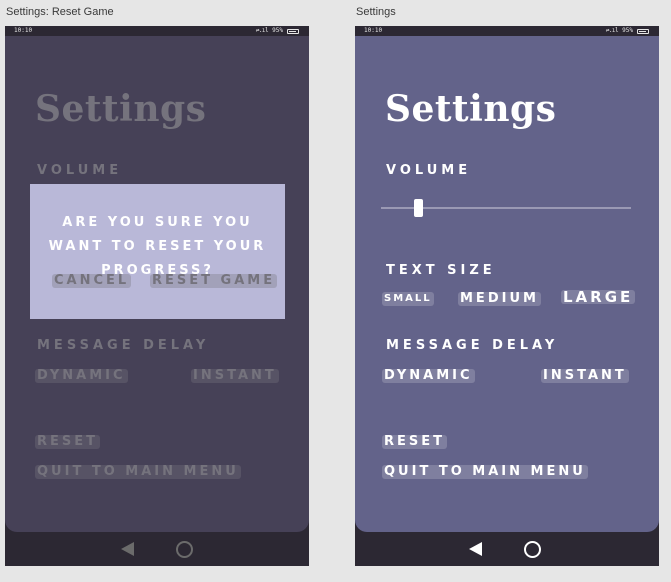 This screenshot has width=671, height=582. I want to click on text-size-small-option: SMALL, so click(408, 299).